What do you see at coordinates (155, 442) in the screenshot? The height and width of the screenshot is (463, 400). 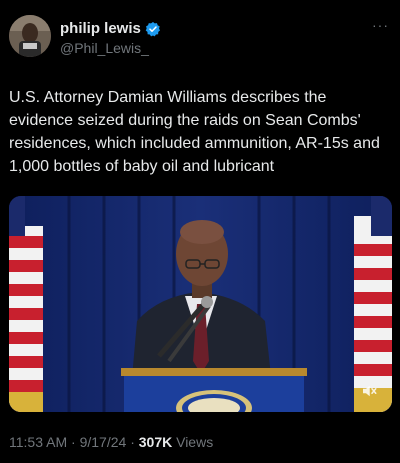 I see `views-count: 307K` at bounding box center [155, 442].